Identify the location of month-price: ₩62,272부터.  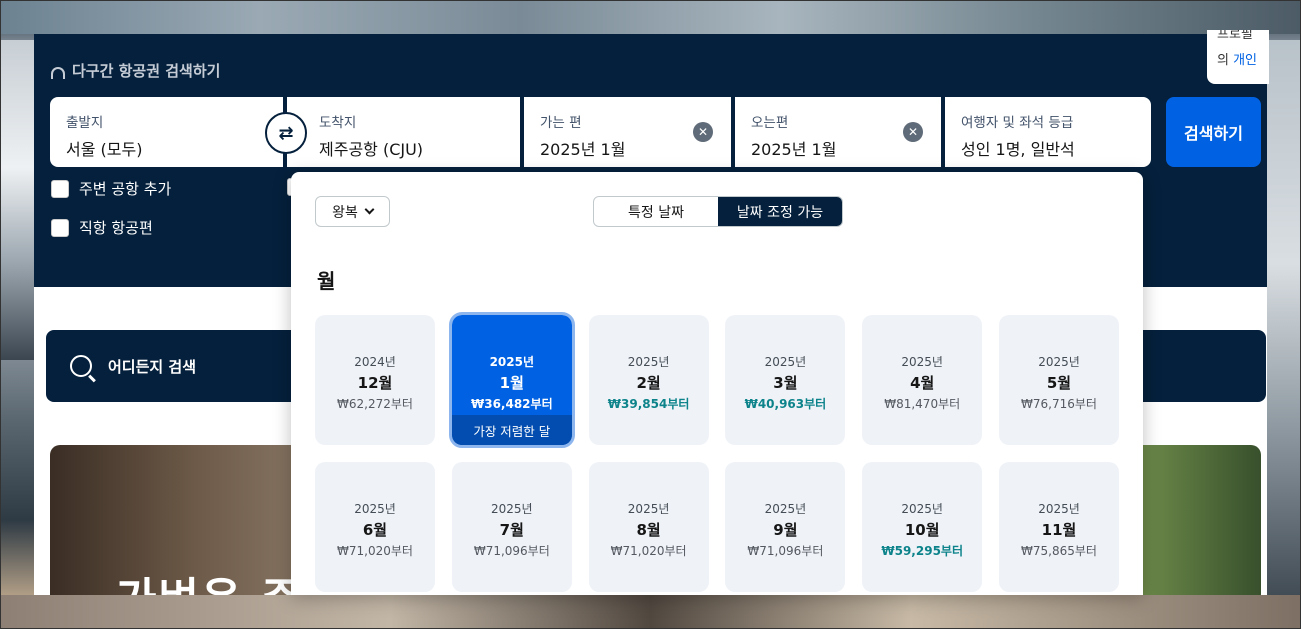
(375, 404).